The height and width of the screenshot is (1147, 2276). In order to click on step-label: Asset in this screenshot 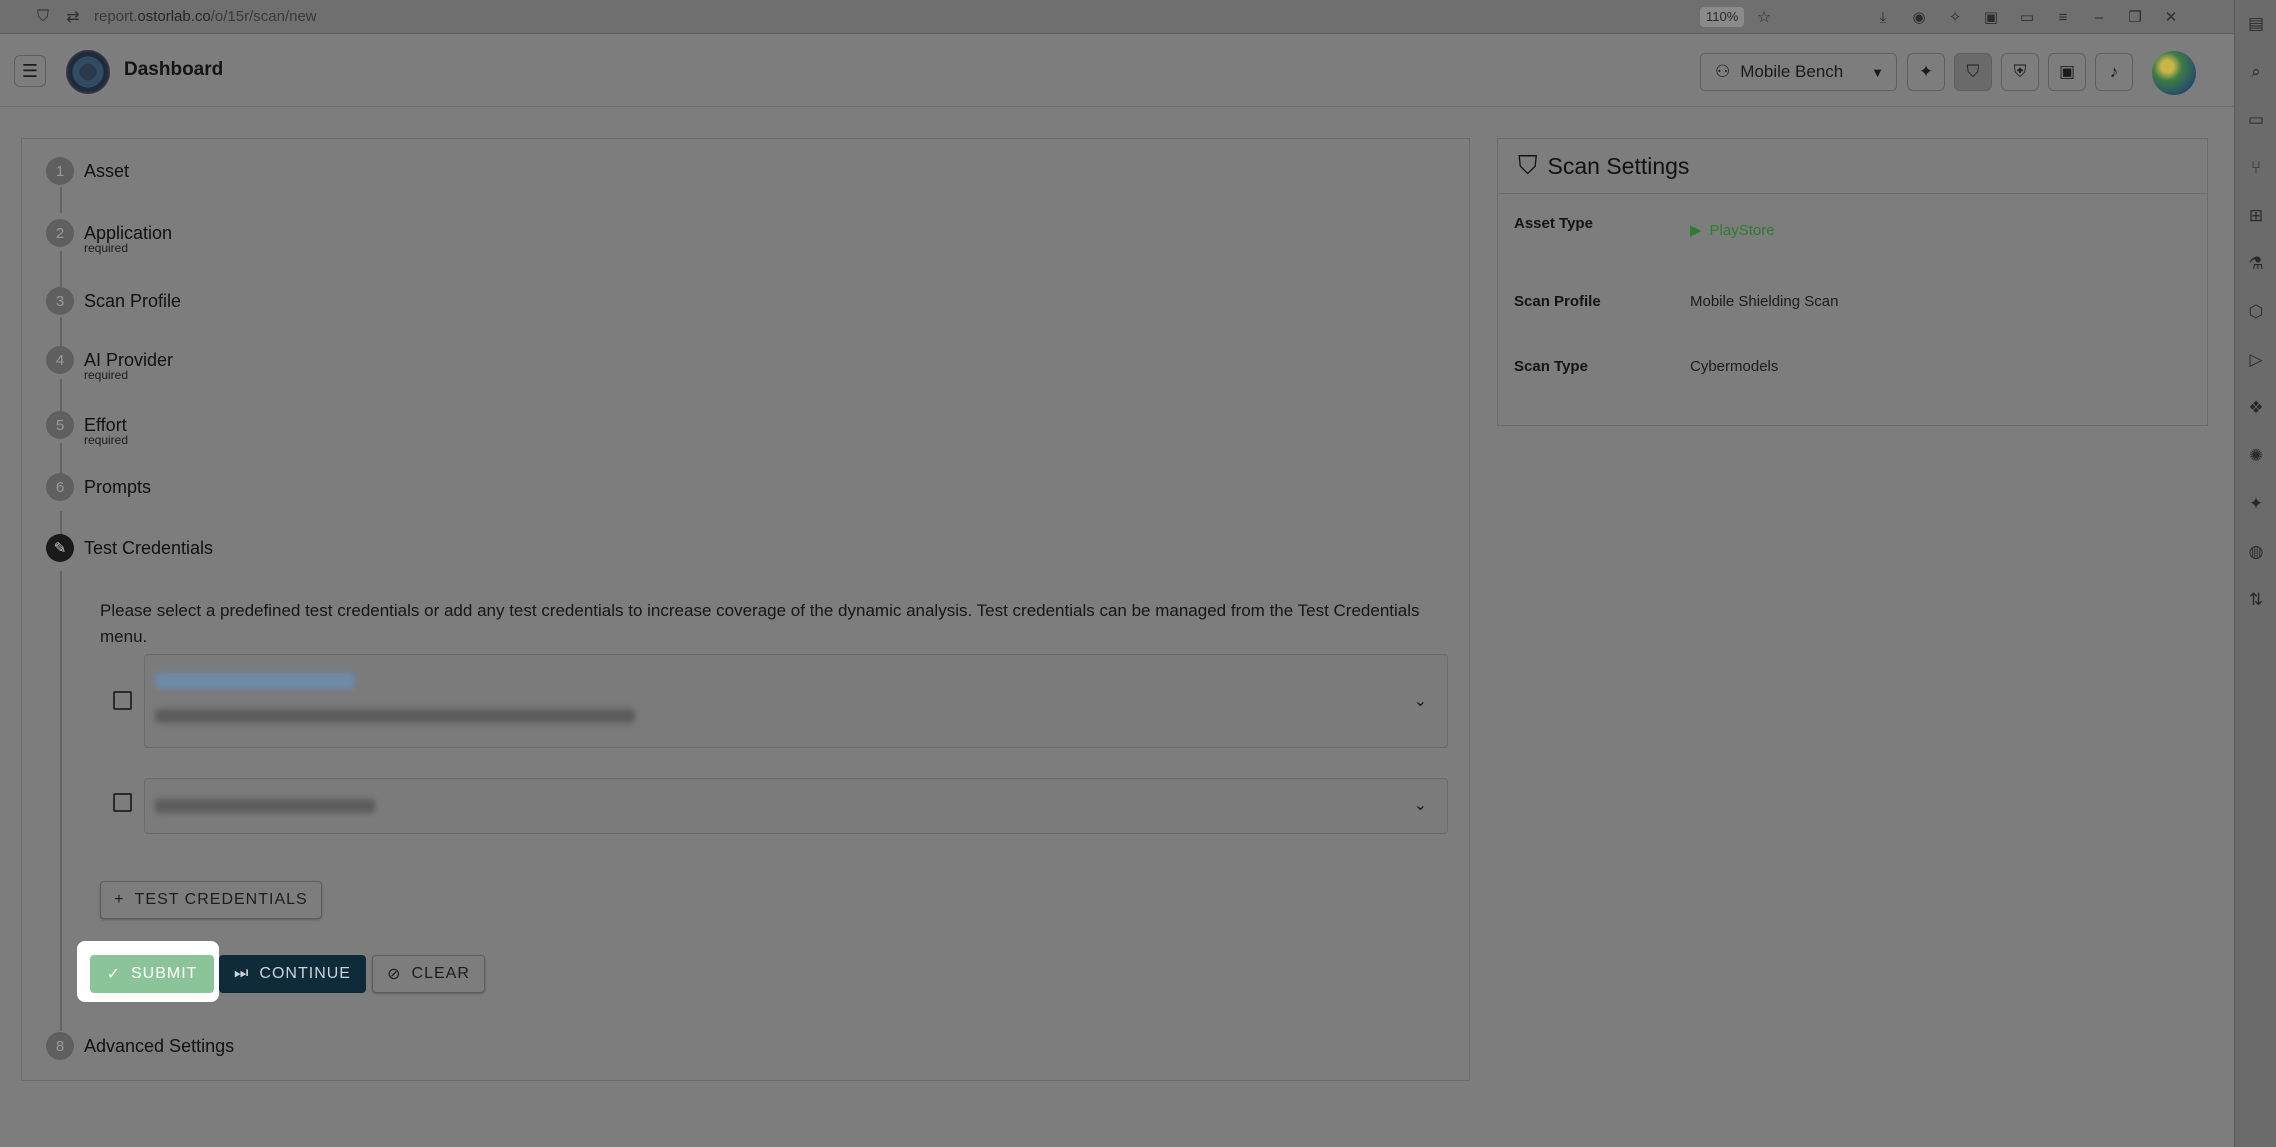, I will do `click(107, 171)`.